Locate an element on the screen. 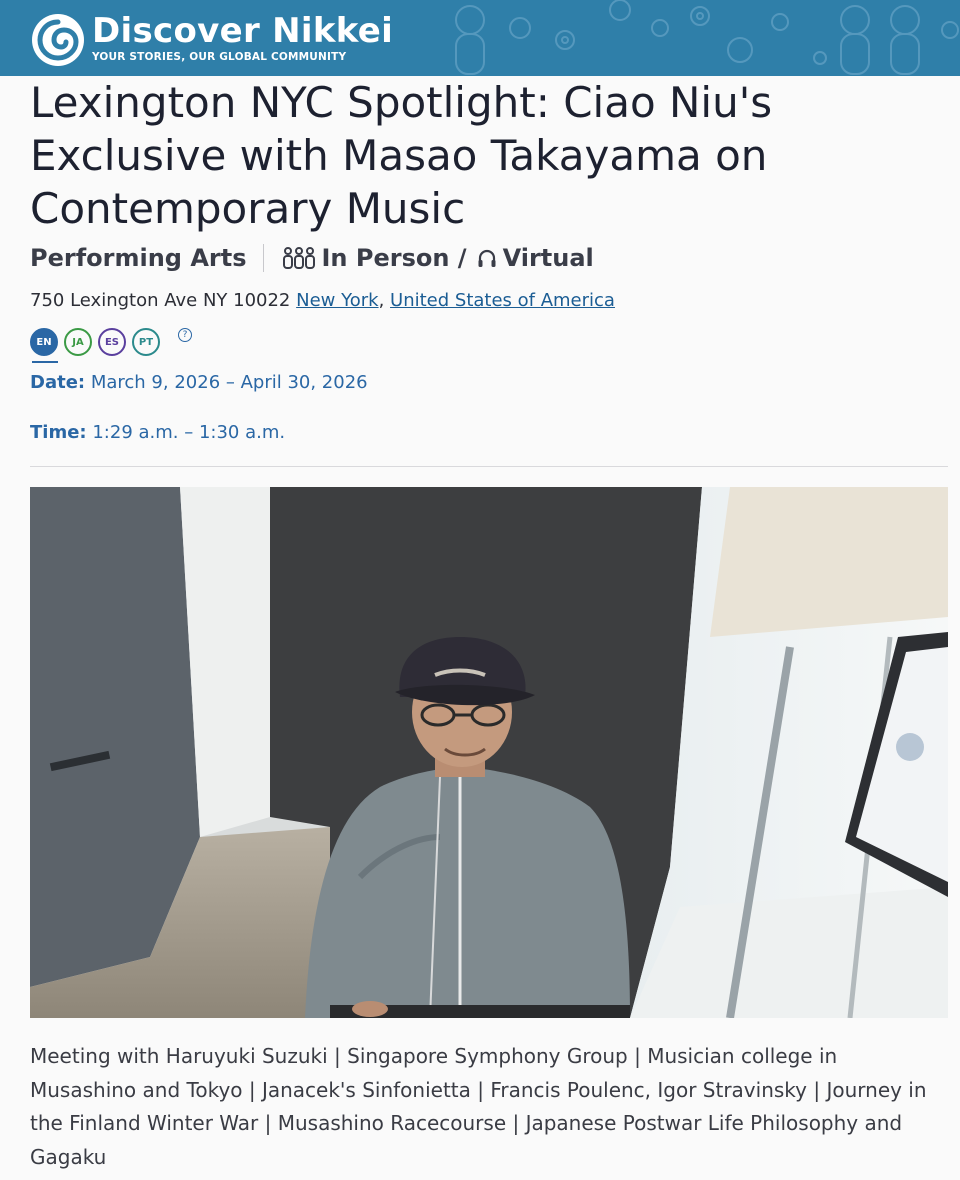  virtual-mode: Virtual is located at coordinates (535, 258).